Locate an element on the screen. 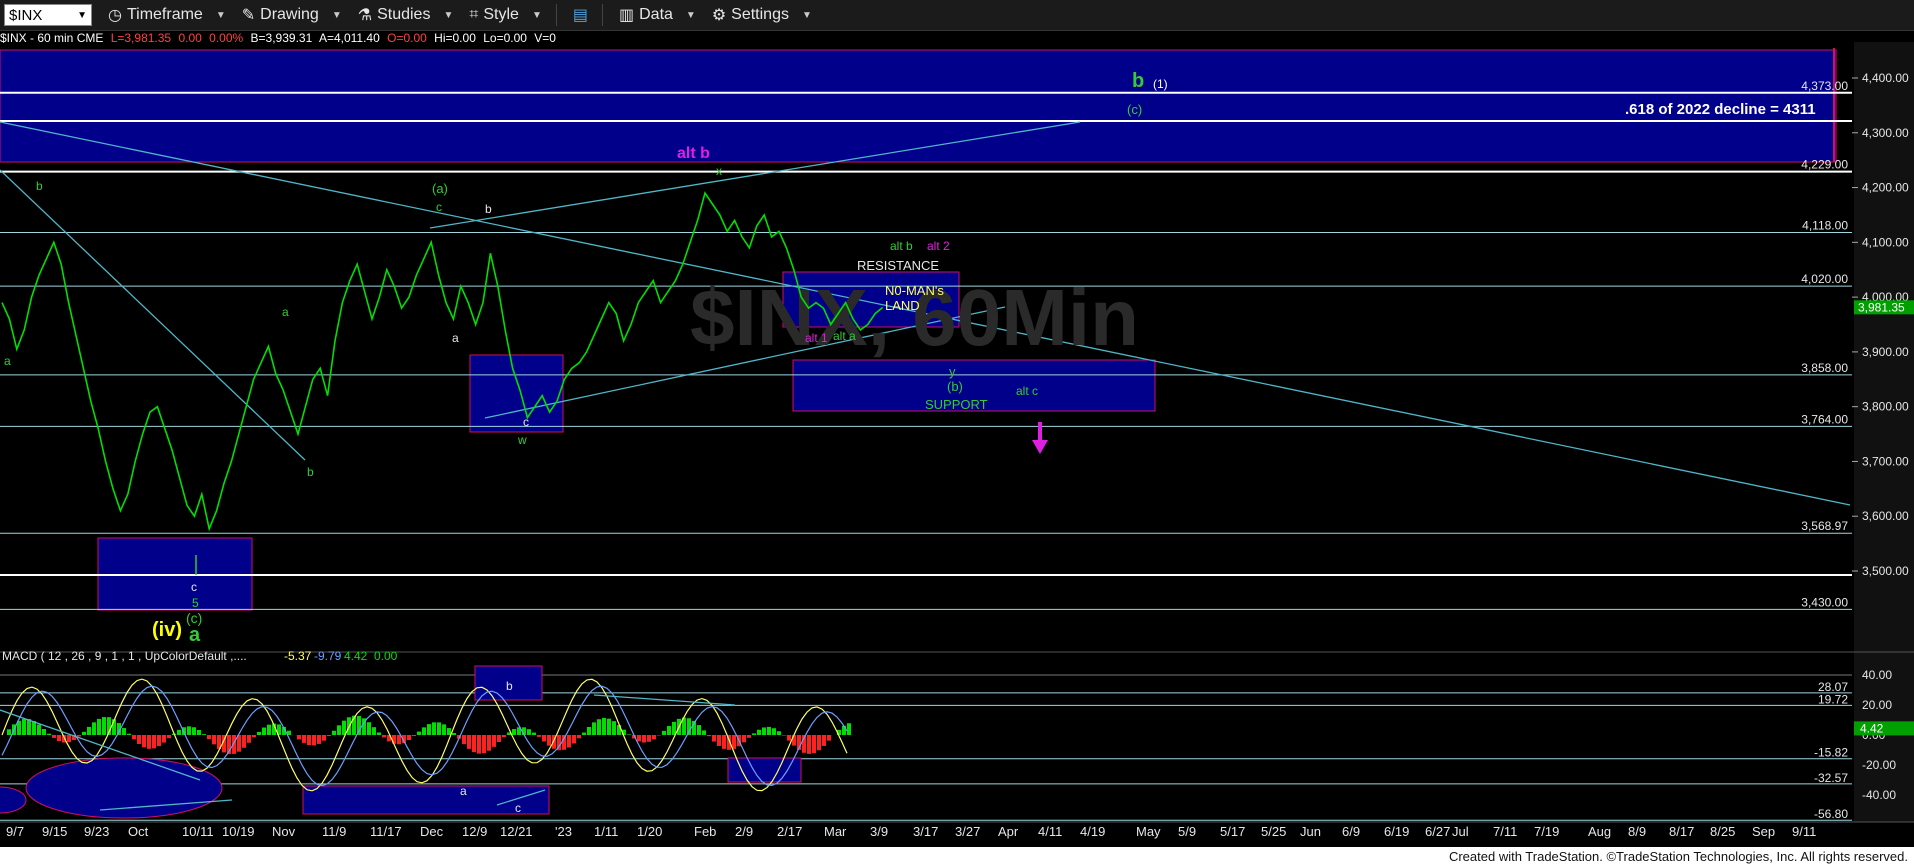 The image size is (1914, 866). wave-label-b: b is located at coordinates (1138, 81).